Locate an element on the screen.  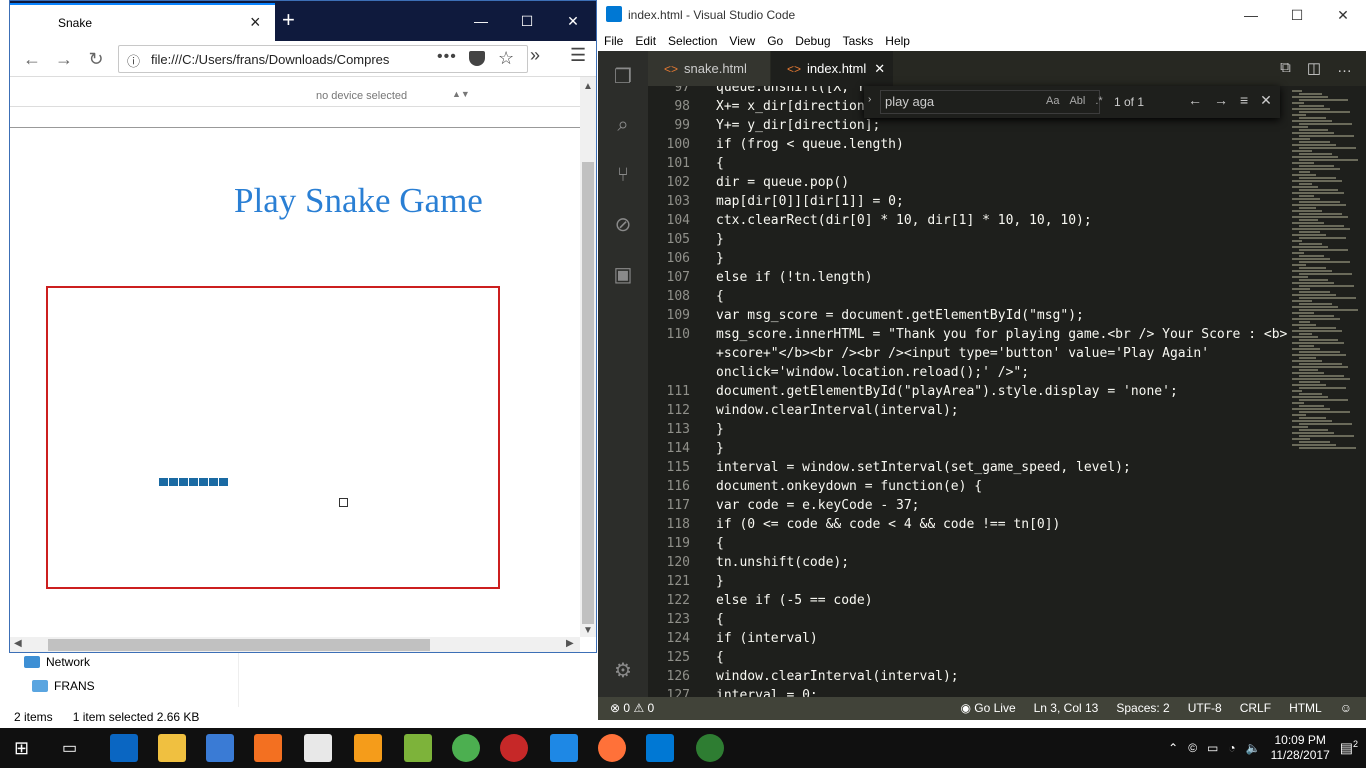
maximize-icon: ☐ is located at coordinates (527, 21).